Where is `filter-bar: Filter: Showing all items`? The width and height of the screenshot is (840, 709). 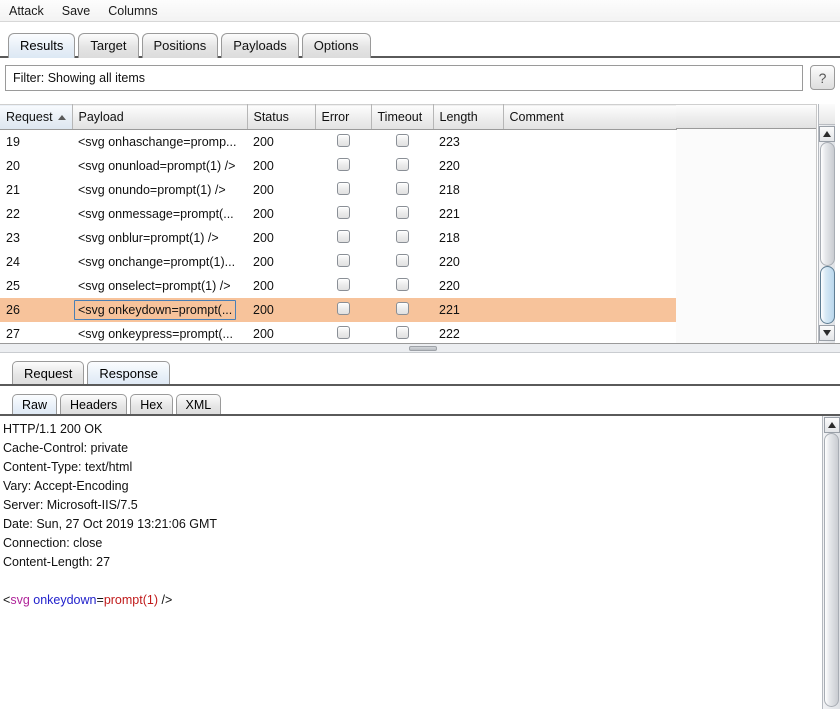
filter-bar: Filter: Showing all items is located at coordinates (404, 78).